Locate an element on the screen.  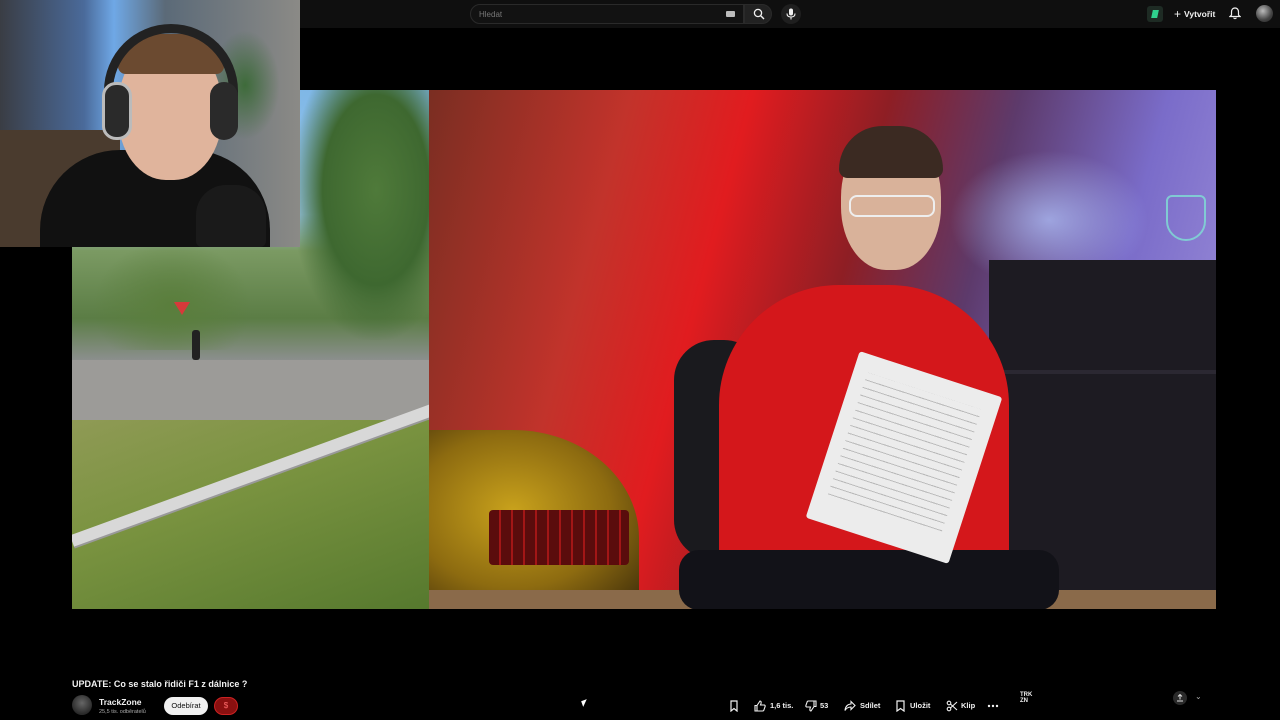
create-label: Vytvořit is located at coordinates (1200, 14).